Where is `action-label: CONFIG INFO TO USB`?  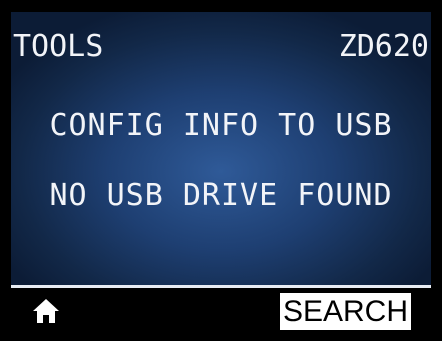 action-label: CONFIG INFO TO USB is located at coordinates (221, 125).